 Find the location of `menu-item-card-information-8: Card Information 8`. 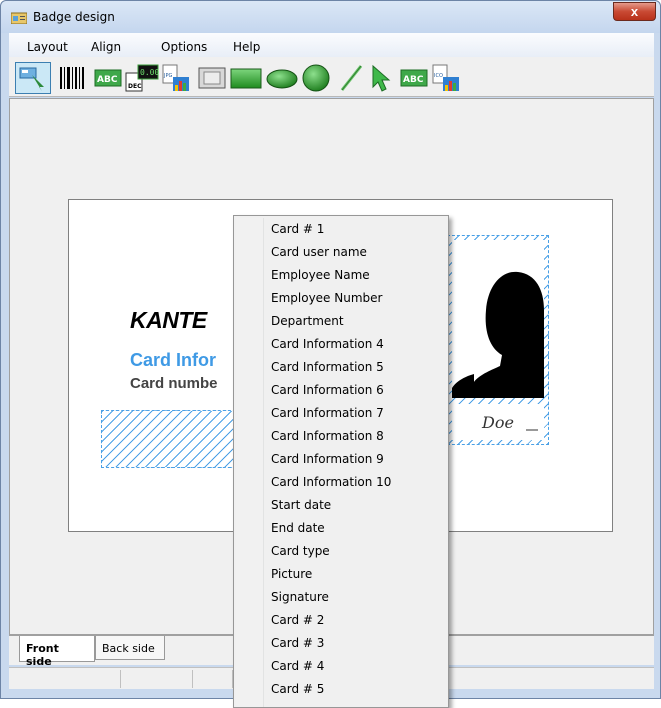

menu-item-card-information-8: Card Information 8 is located at coordinates (327, 436).